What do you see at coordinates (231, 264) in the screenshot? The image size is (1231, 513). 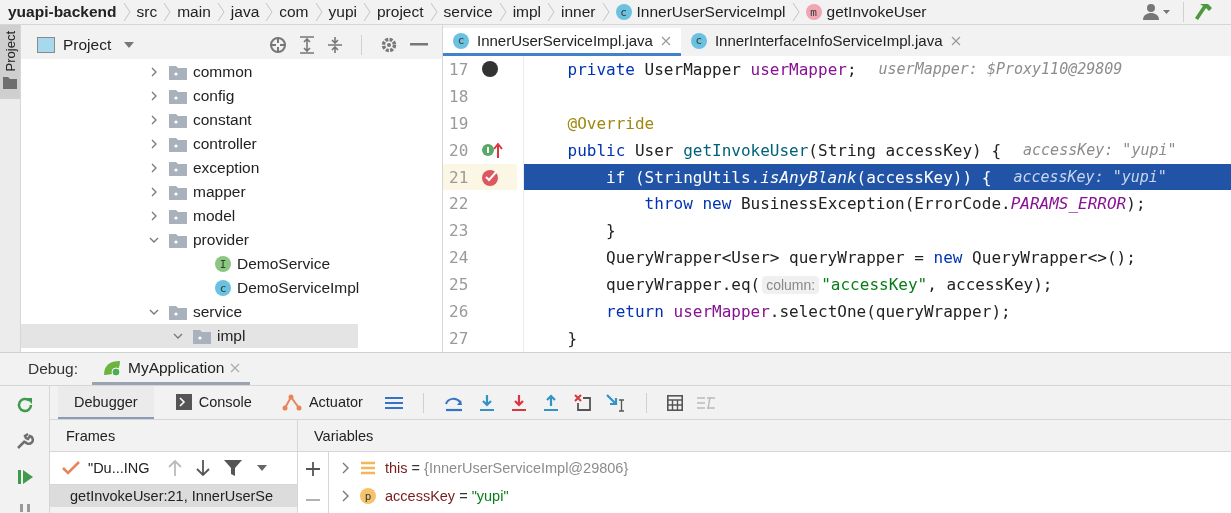 I see `tree-item: I DemoService` at bounding box center [231, 264].